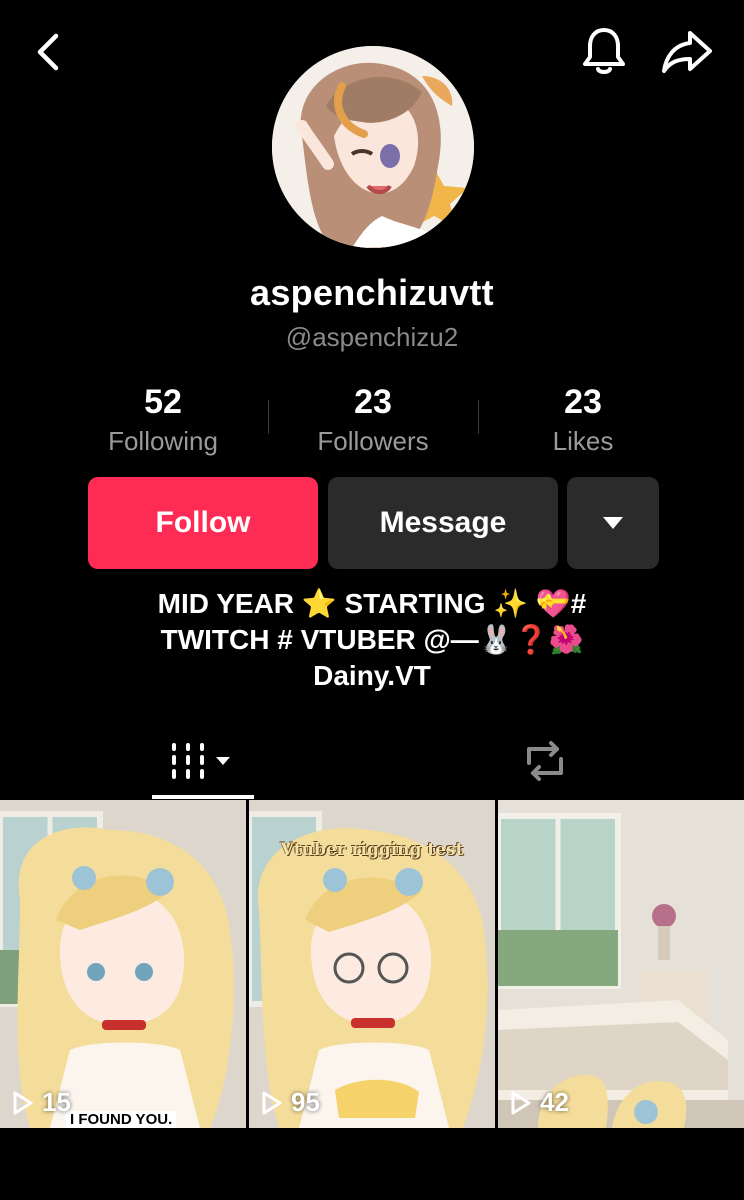 Image resolution: width=744 pixels, height=1200 pixels. I want to click on profile-avatar, so click(373, 147).